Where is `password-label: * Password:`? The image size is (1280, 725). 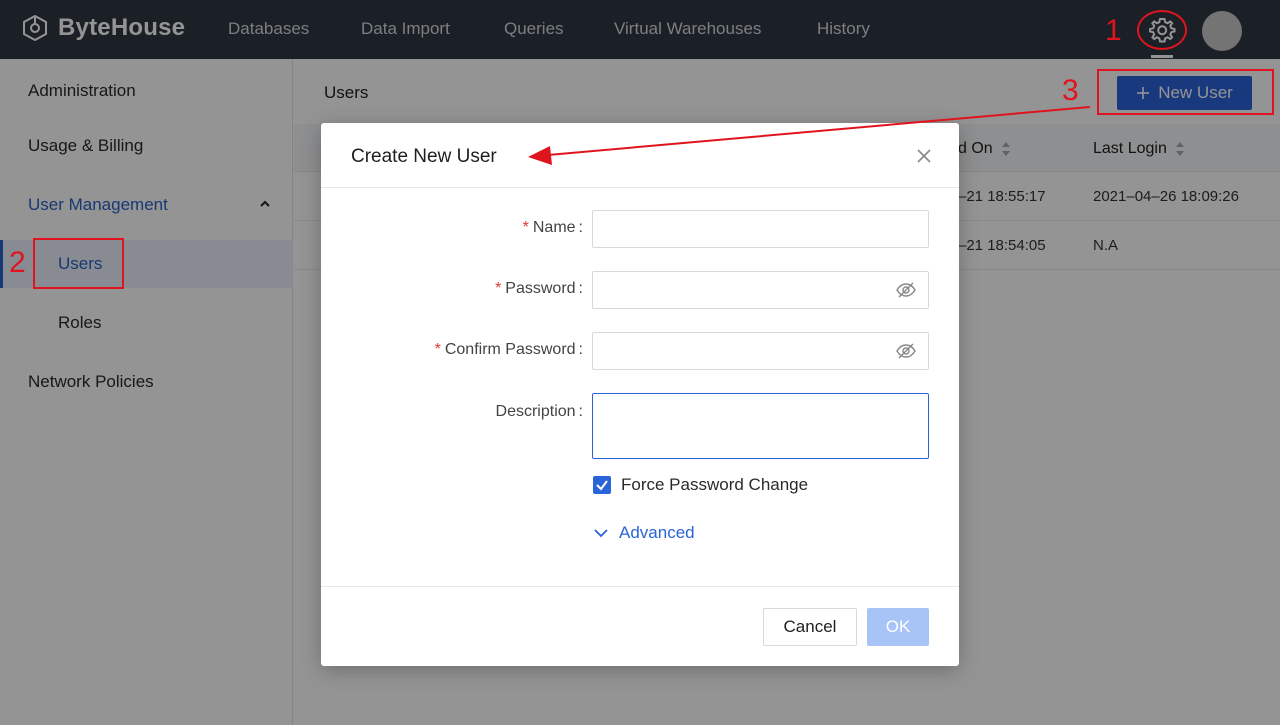
password-label: * Password: is located at coordinates (539, 289).